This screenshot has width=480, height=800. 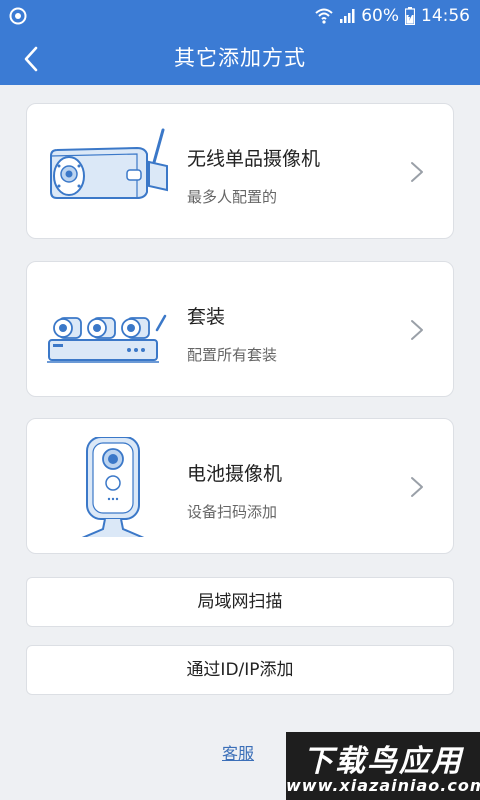 I want to click on watermark-url: www.xiazainiao.com, so click(x=383, y=785).